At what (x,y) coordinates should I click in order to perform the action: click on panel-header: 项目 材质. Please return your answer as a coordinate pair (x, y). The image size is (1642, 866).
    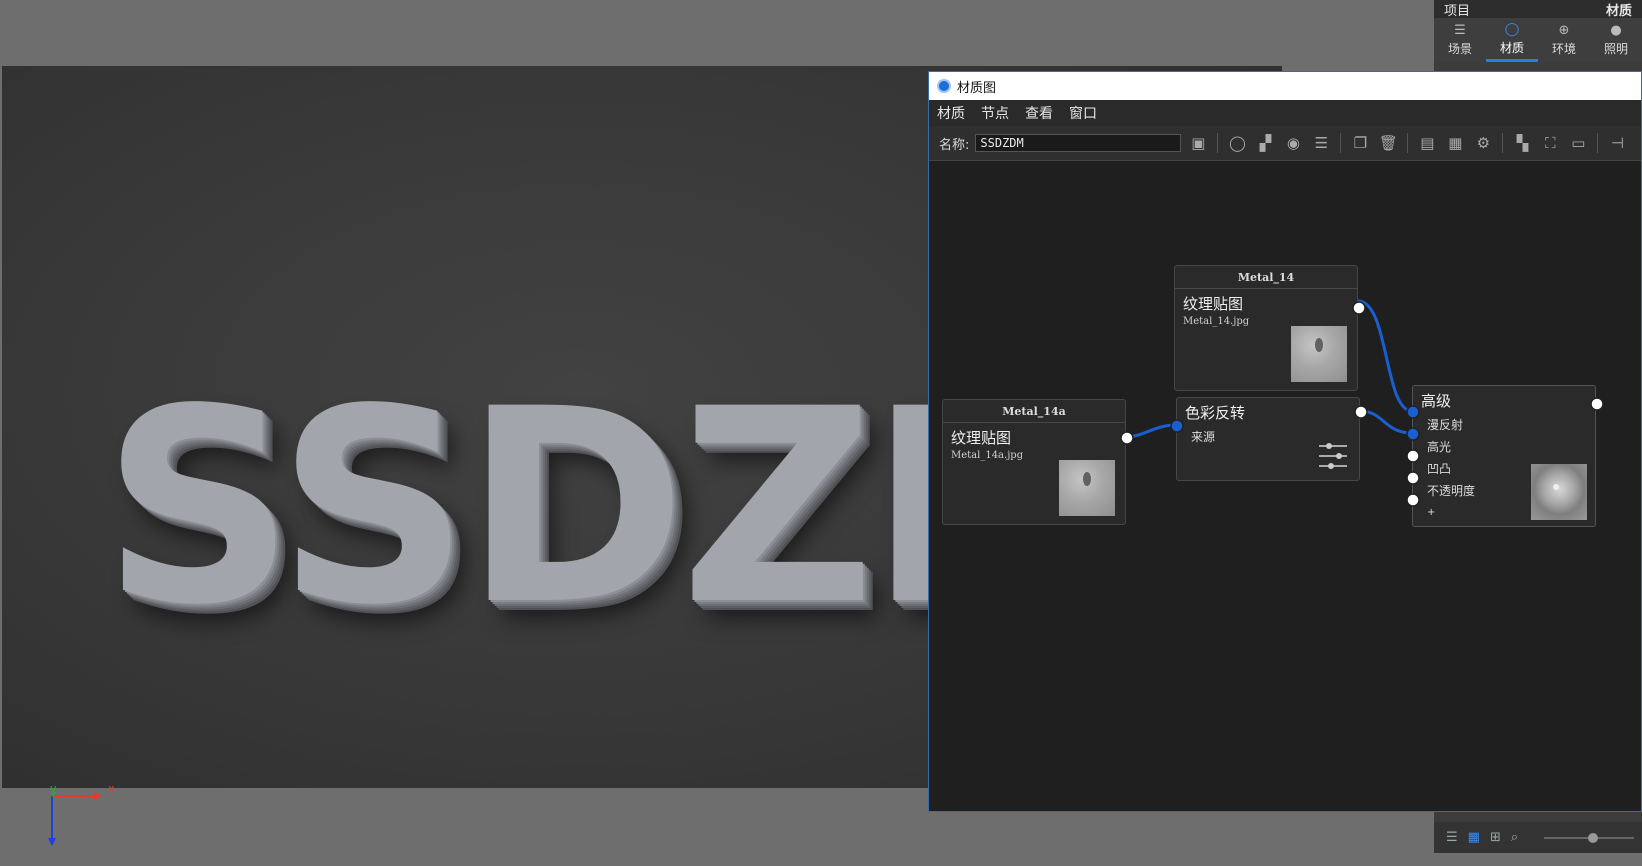
    Looking at the image, I should click on (1538, 9).